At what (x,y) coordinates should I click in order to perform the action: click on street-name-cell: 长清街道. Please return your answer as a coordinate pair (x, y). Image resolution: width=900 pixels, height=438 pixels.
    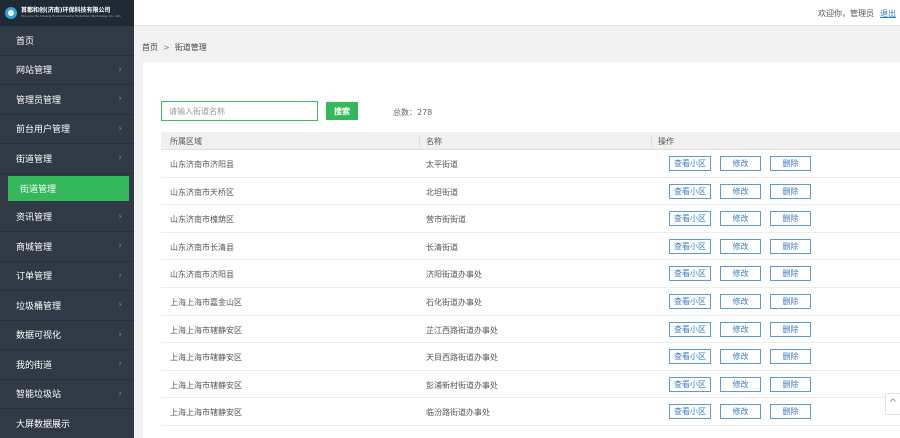
    Looking at the image, I should click on (442, 247).